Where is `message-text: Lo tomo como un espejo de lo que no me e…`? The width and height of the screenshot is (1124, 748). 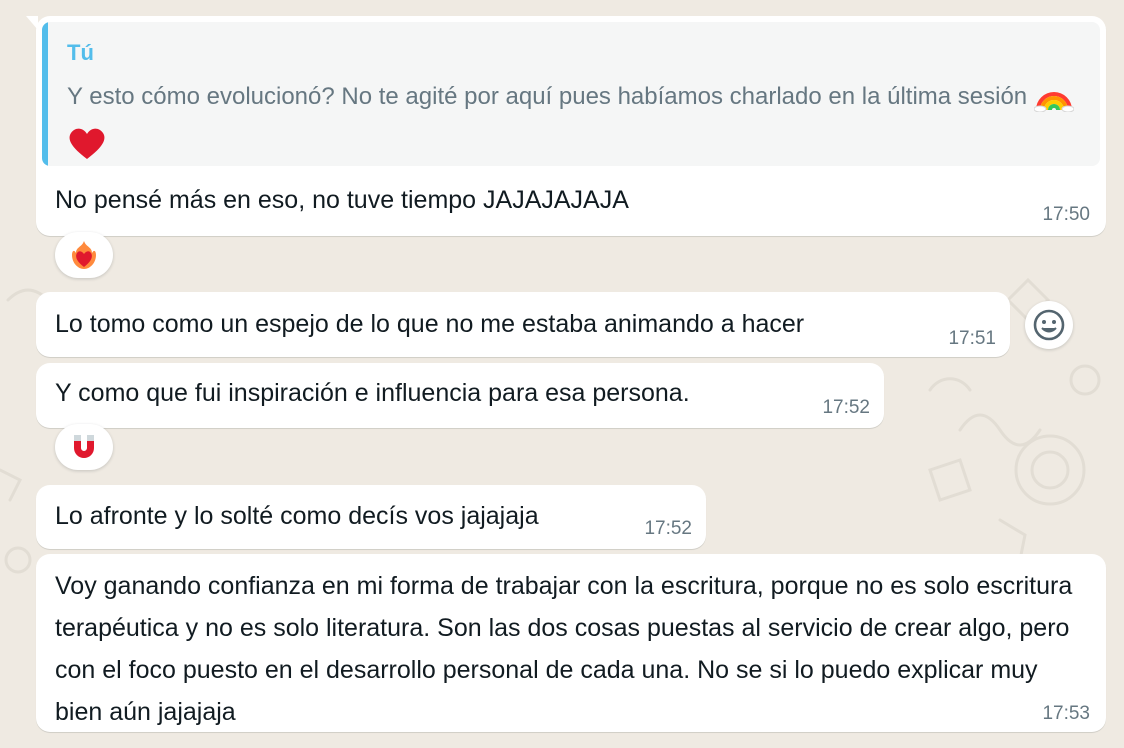
message-text: Lo tomo como un espejo de lo que no me e… is located at coordinates (430, 324).